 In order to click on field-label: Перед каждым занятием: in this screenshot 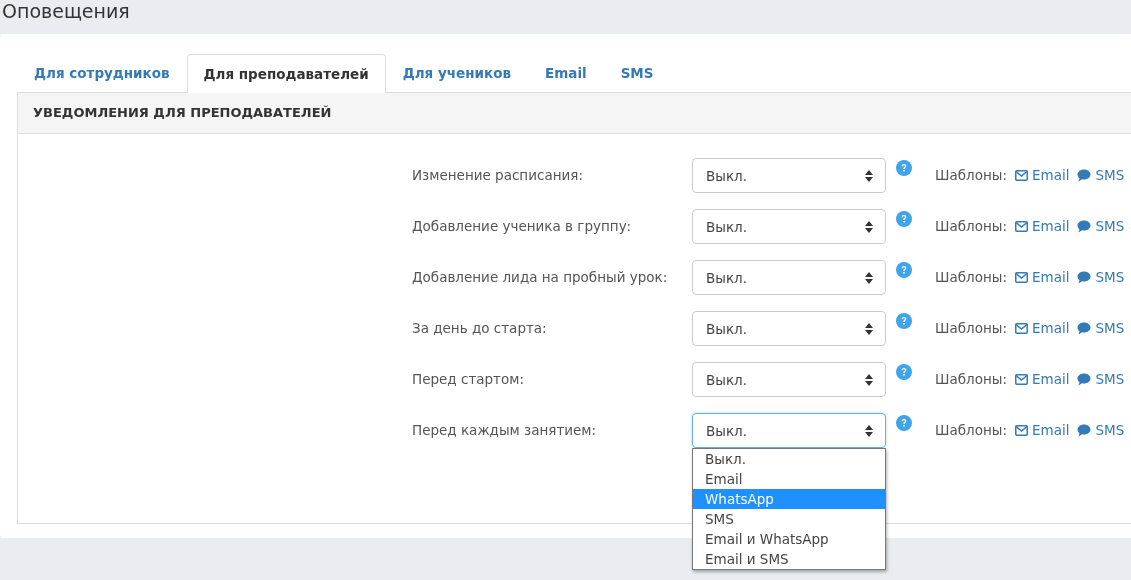, I will do `click(505, 430)`.